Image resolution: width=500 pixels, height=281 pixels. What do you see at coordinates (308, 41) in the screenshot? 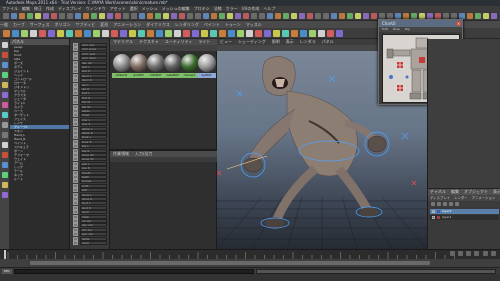
I see `viewport-menu-item: レンダラ` at bounding box center [308, 41].